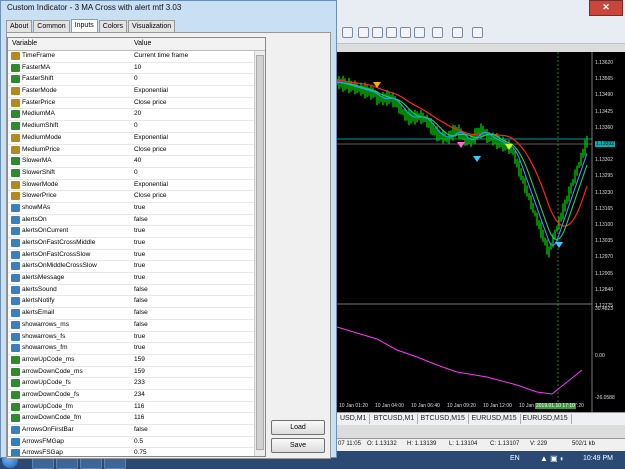  I want to click on param-row-SlowerPrice: SlowerPrice Close price, so click(136, 197).